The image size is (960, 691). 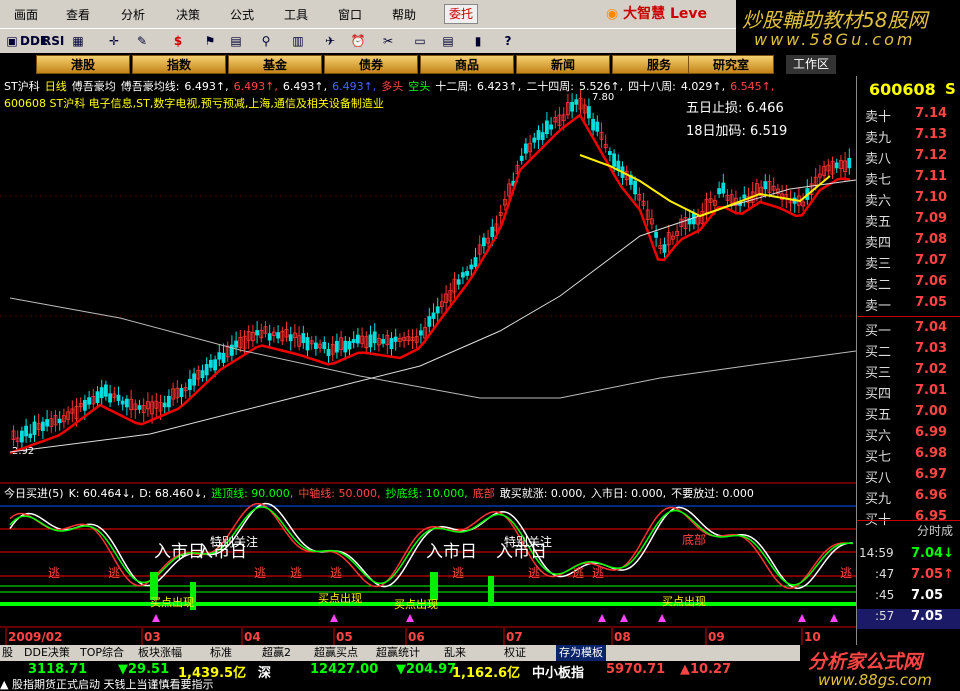 What do you see at coordinates (398, 653) in the screenshot?
I see `bottom-tab: 超赢统计` at bounding box center [398, 653].